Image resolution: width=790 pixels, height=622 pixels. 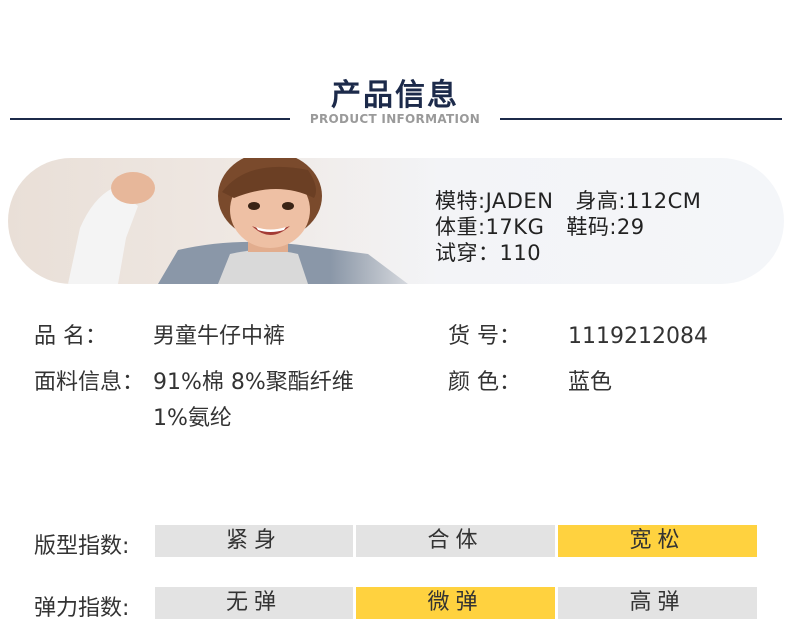 I want to click on stretch-index-label: 弹力指数:, so click(x=82, y=608).